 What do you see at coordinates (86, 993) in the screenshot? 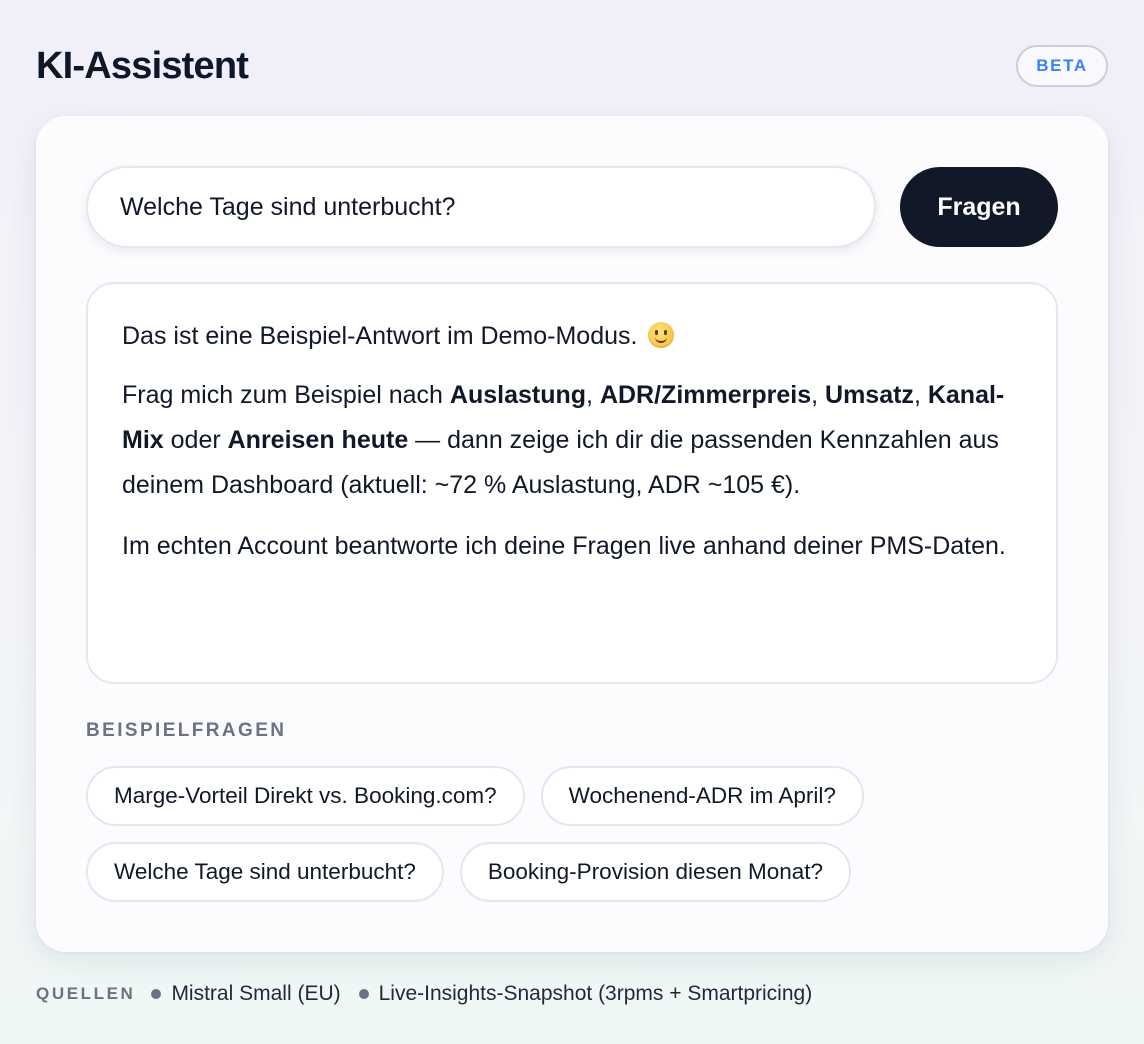
I see `sources-label: QUELLEN` at bounding box center [86, 993].